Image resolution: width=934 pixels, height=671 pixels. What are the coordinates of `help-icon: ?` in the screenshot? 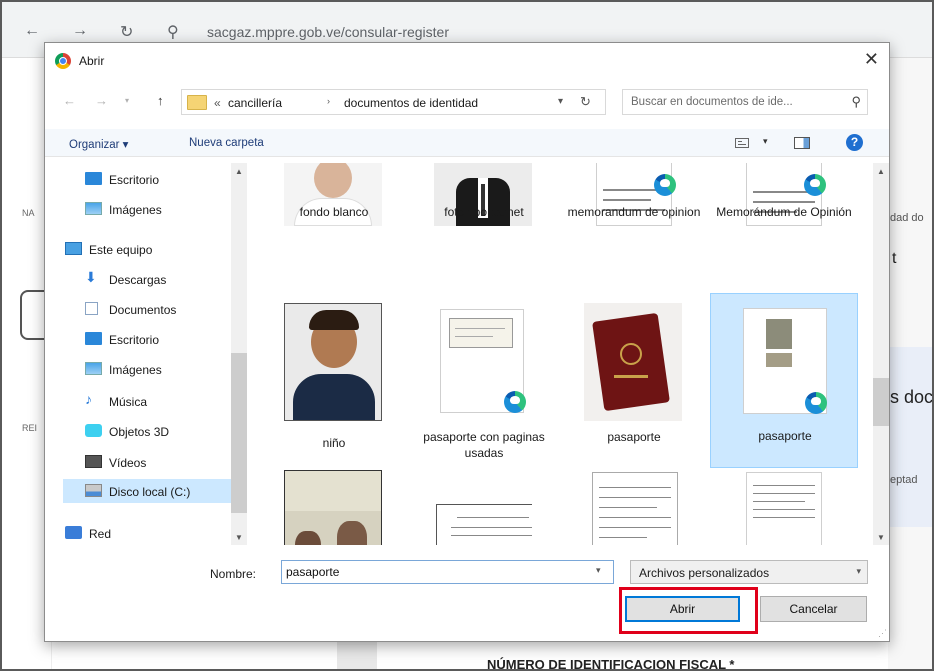 It's located at (854, 142).